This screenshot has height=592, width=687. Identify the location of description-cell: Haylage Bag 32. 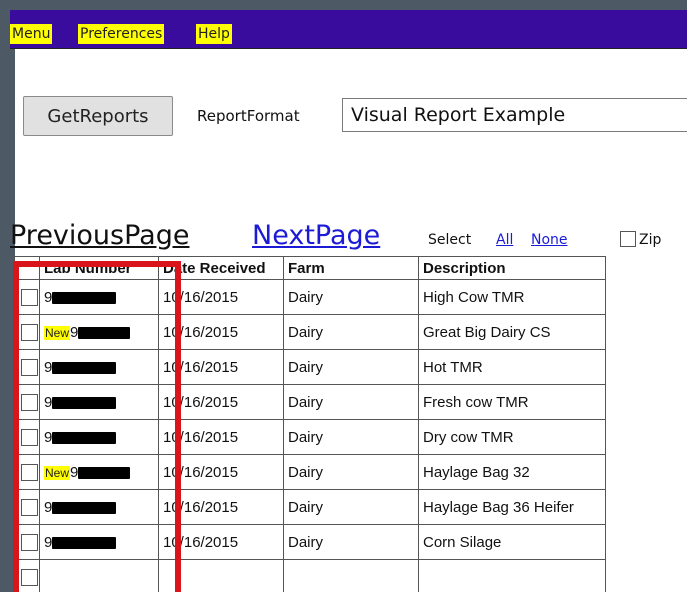
(512, 472).